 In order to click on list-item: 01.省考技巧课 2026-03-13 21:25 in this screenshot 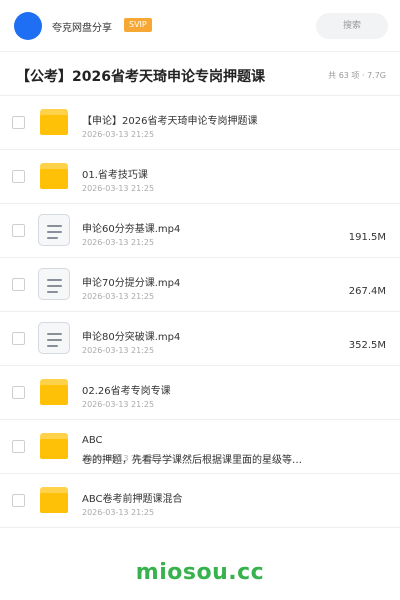, I will do `click(200, 177)`.